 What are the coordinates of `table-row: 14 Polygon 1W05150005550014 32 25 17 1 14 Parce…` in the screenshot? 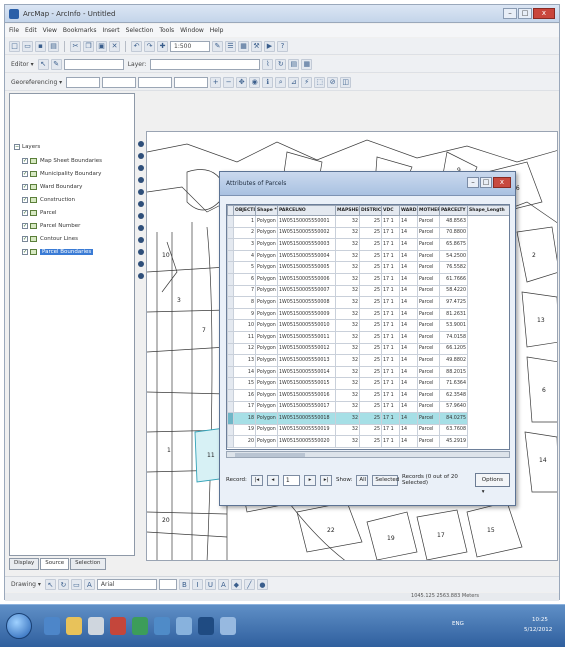 It's located at (368, 372).